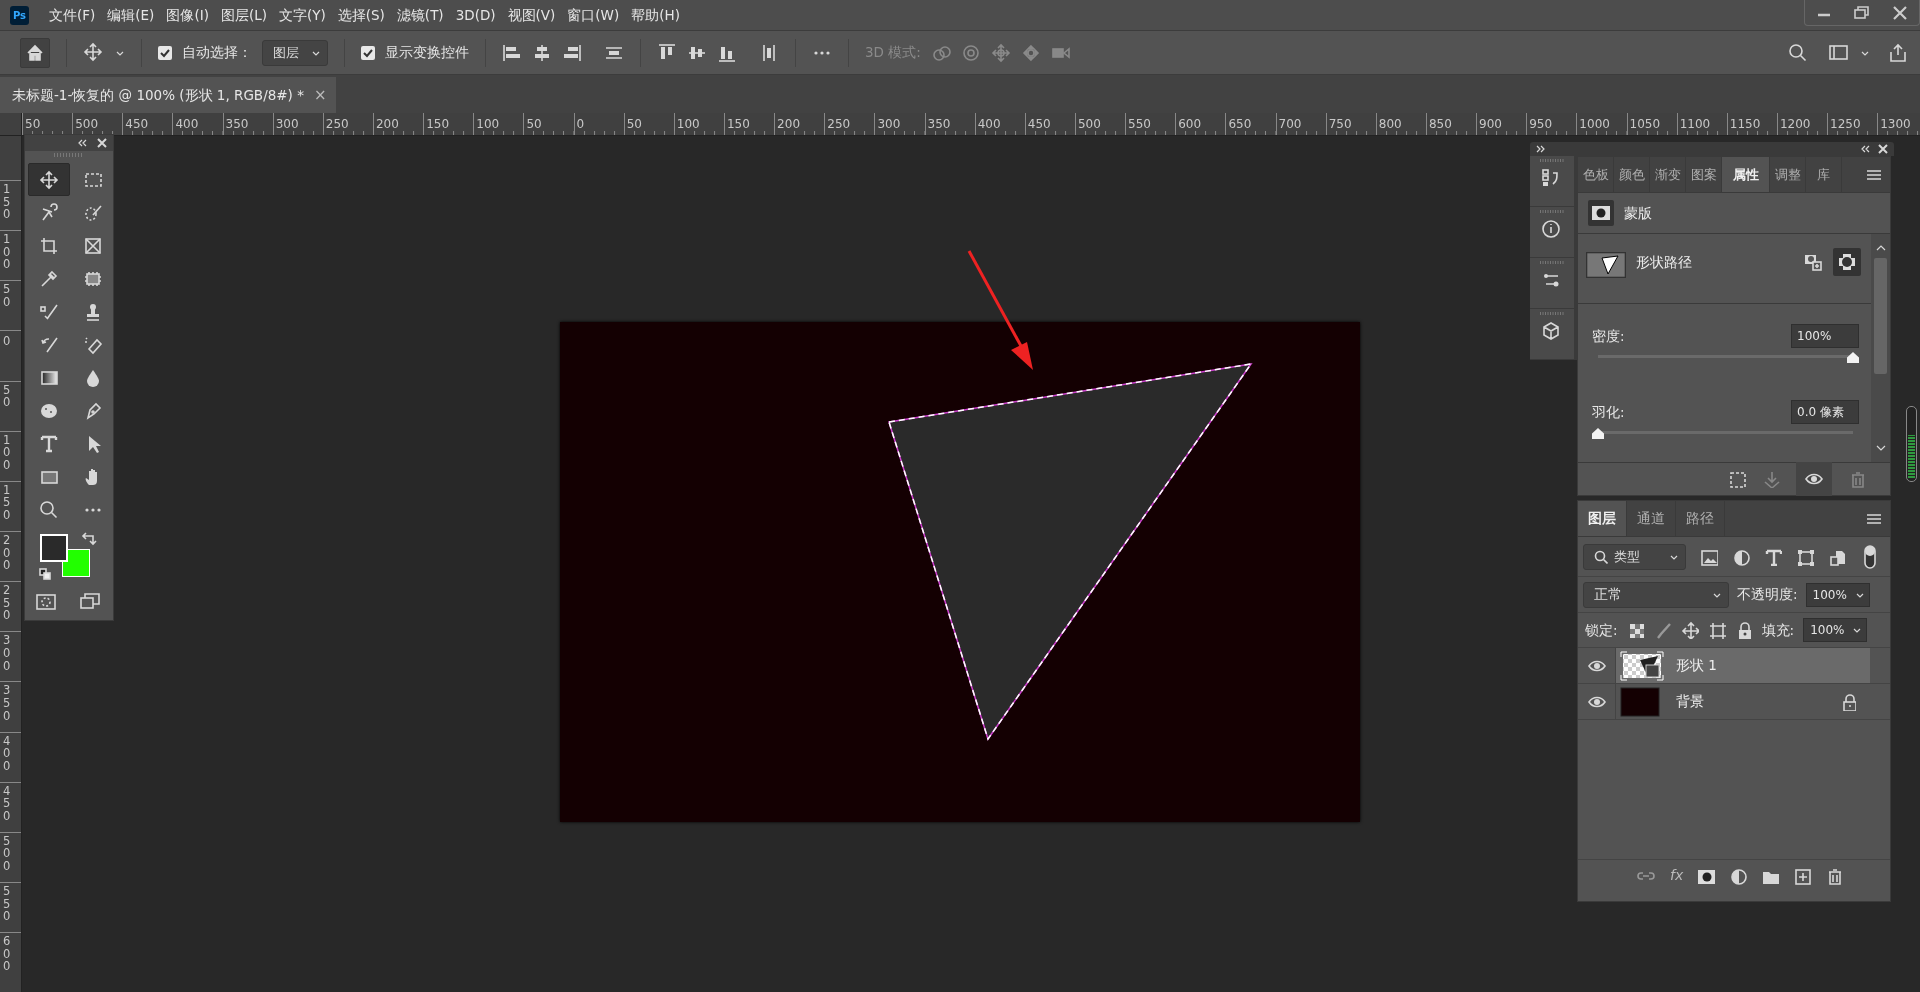  Describe the element at coordinates (7, 753) in the screenshot. I see `ruler-label: 400` at that location.